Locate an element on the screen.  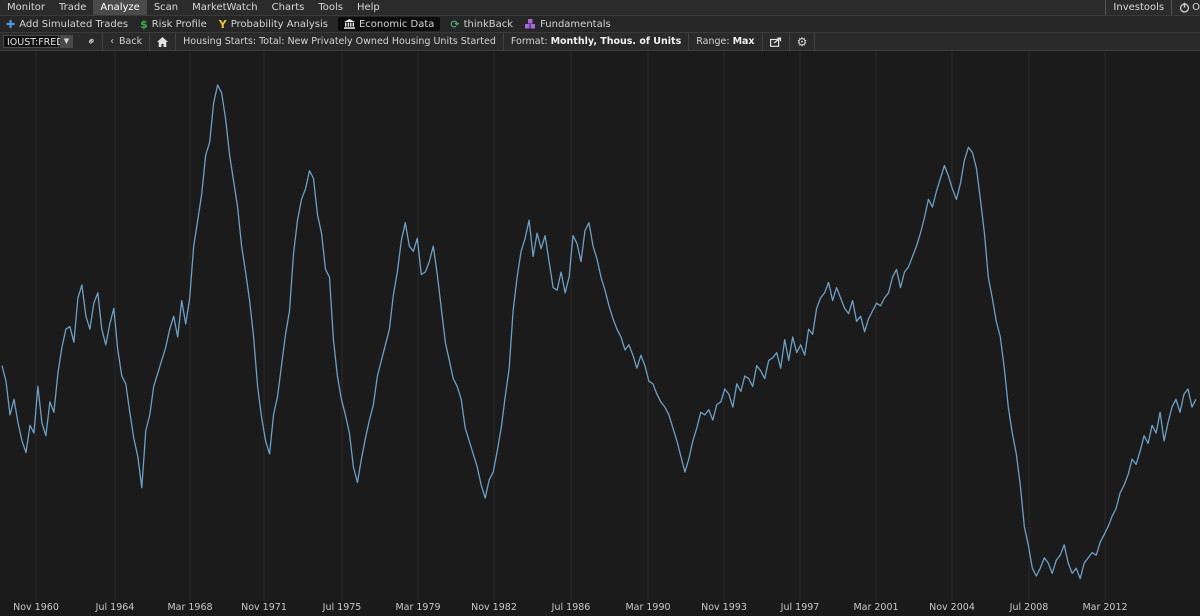
format-label: Format: is located at coordinates (529, 41).